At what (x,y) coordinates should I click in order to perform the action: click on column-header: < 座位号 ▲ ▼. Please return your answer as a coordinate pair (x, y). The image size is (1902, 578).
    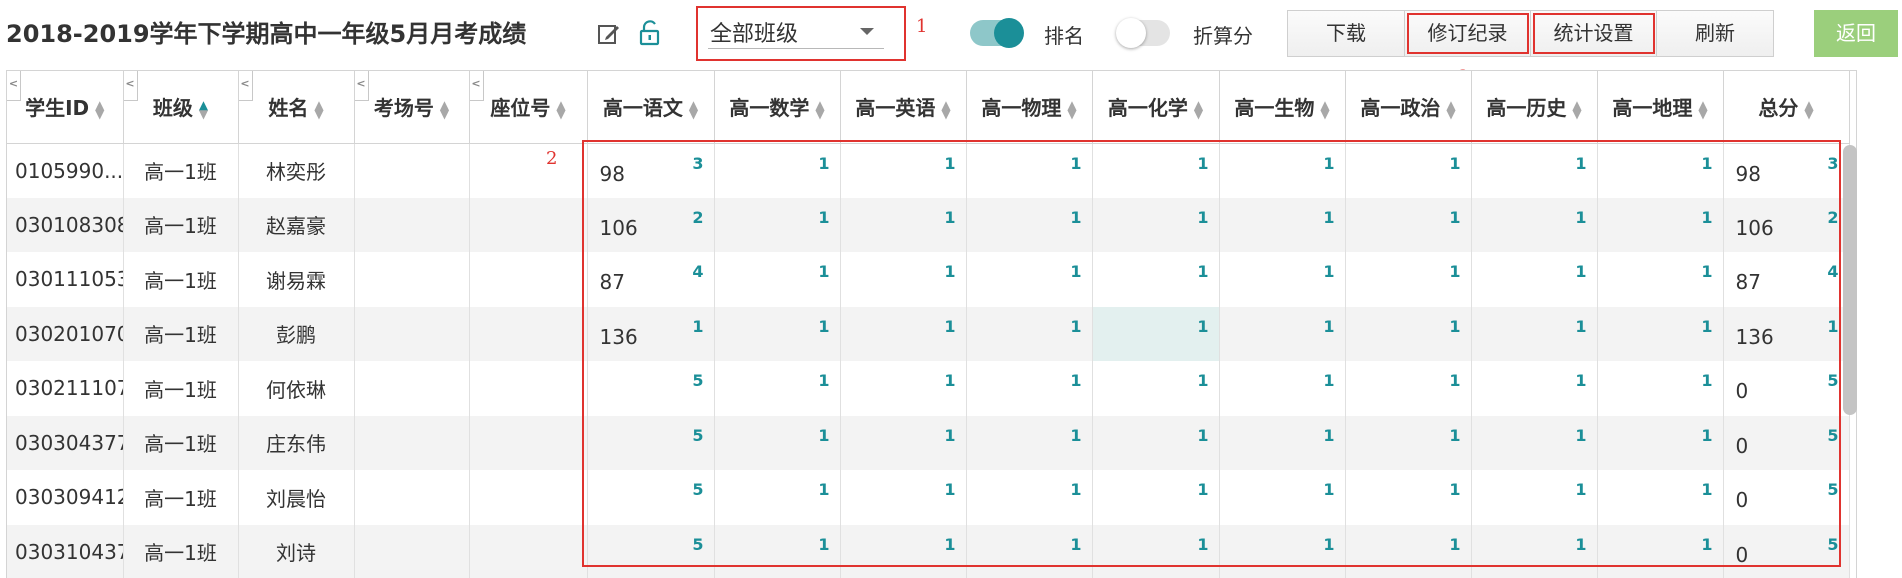
    Looking at the image, I should click on (528, 107).